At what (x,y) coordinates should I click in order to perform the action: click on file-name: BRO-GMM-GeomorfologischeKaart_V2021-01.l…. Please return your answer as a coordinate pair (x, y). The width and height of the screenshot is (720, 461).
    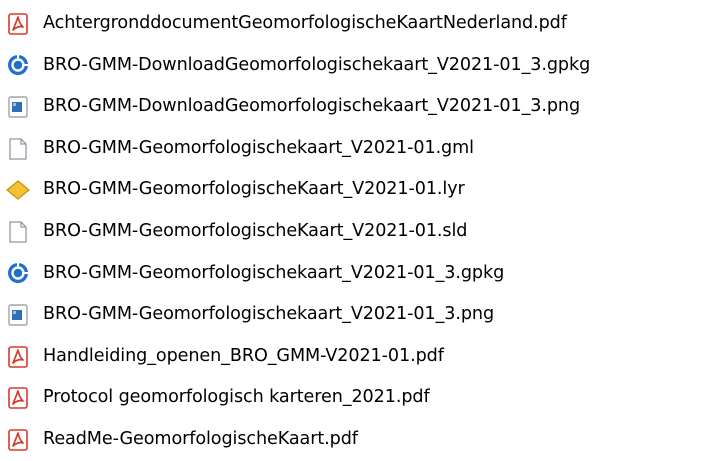
    Looking at the image, I should click on (254, 189).